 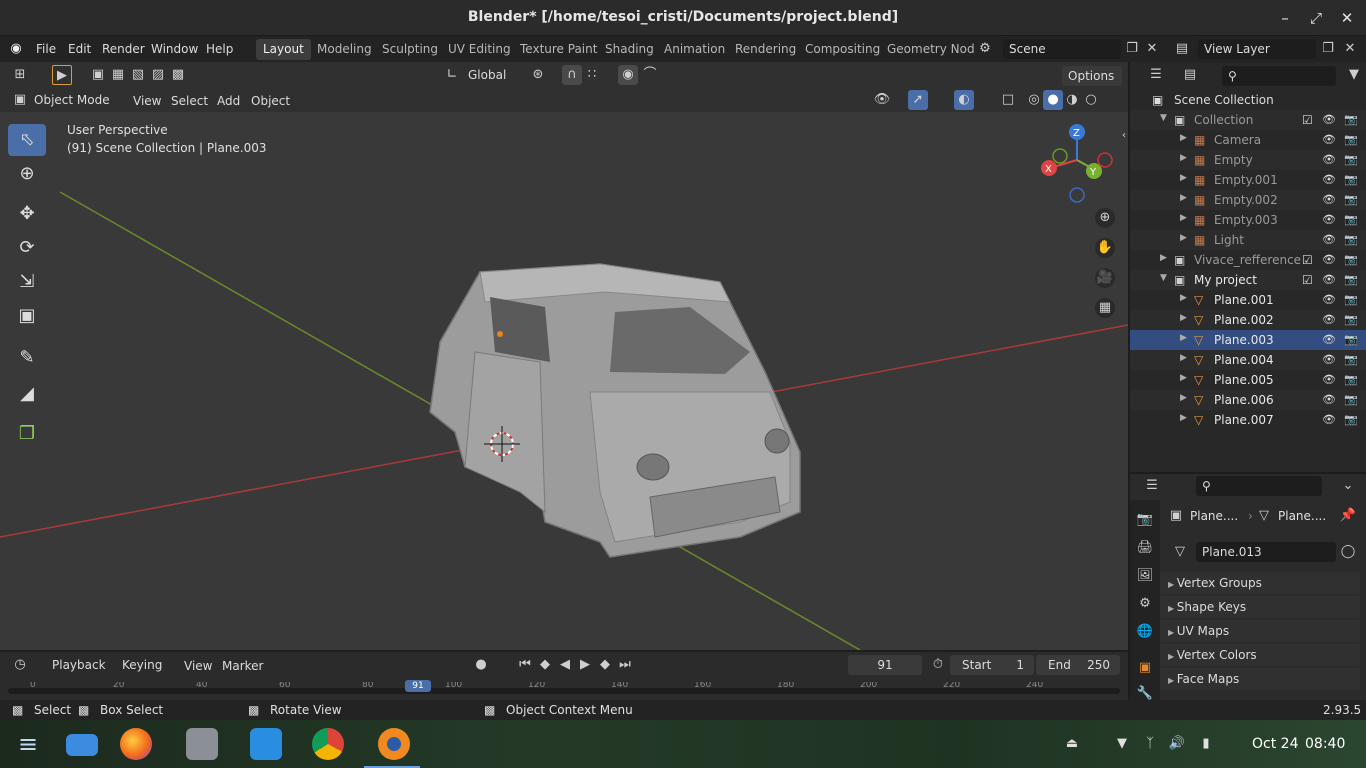 What do you see at coordinates (918, 100) in the screenshot?
I see `gizmo-toggle-icon: ➚` at bounding box center [918, 100].